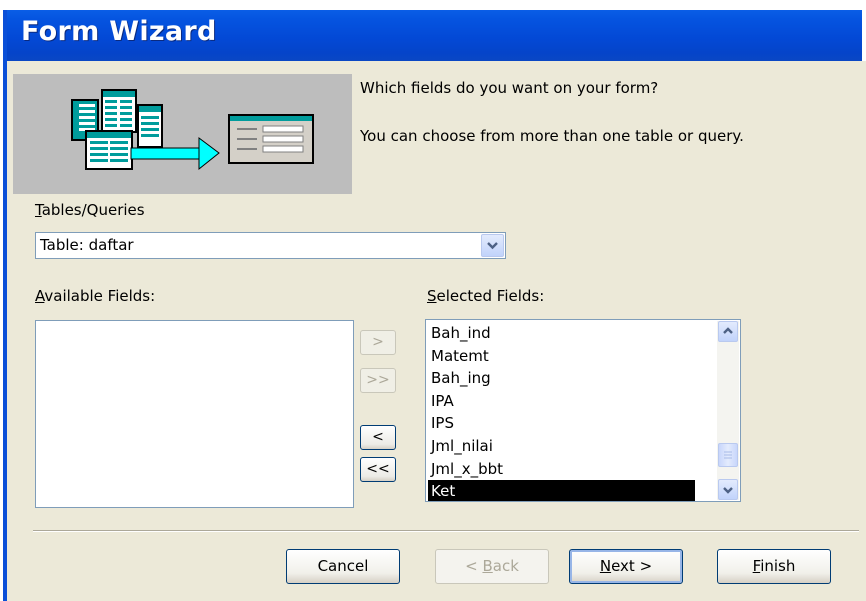 This screenshot has height=601, width=866. I want to click on available-fields-list, so click(194, 414).